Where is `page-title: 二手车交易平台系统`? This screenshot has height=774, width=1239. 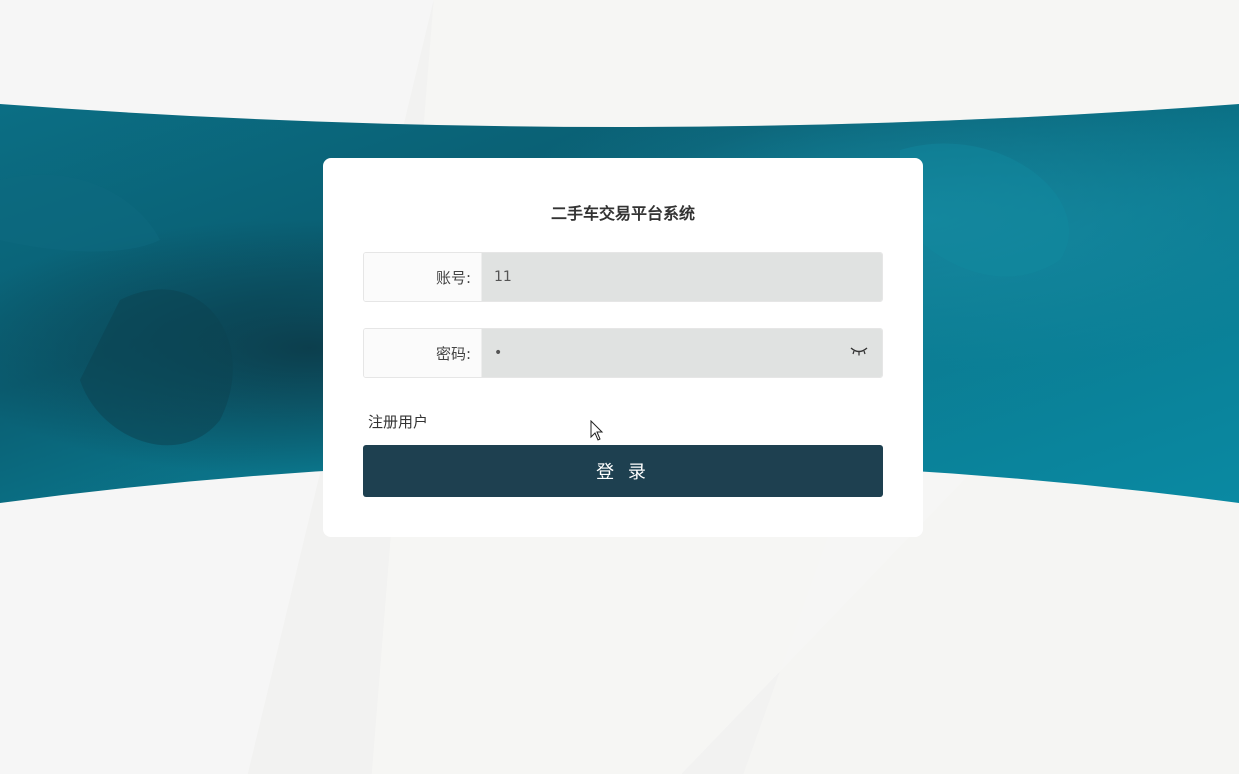
page-title: 二手车交易平台系统 is located at coordinates (622, 213).